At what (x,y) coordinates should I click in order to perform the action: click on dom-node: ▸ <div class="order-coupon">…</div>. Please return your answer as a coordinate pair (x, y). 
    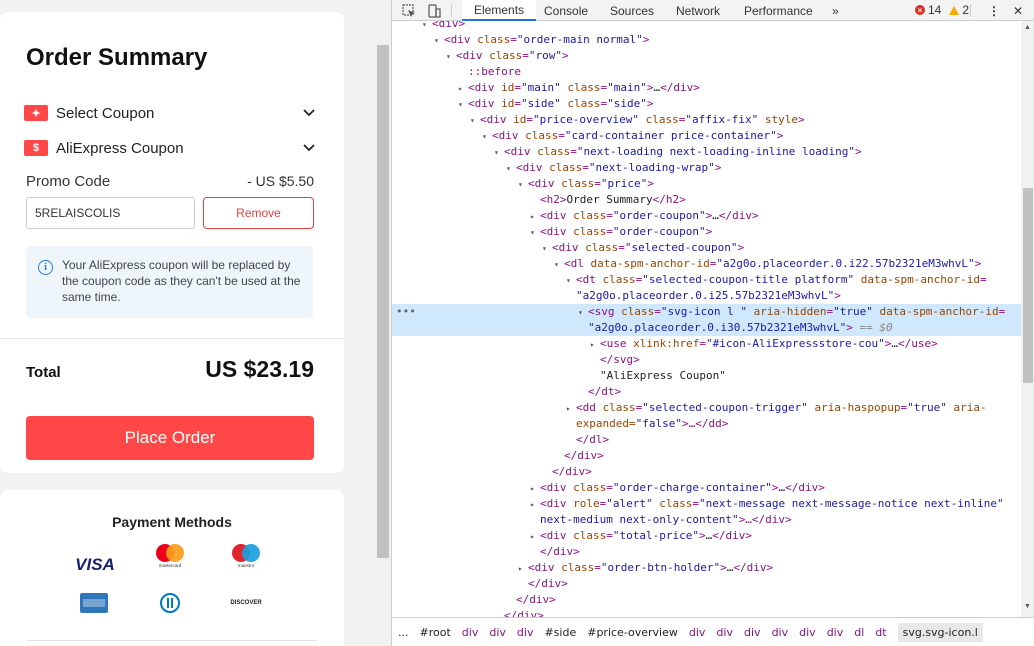
    Looking at the image, I should click on (706, 216).